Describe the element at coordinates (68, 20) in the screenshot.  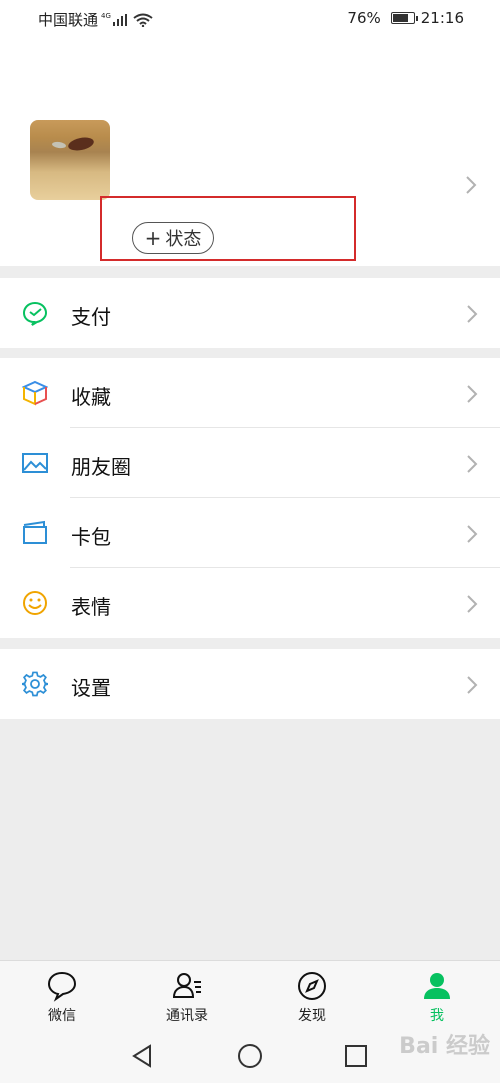
I see `carrier-name: 中国联通` at that location.